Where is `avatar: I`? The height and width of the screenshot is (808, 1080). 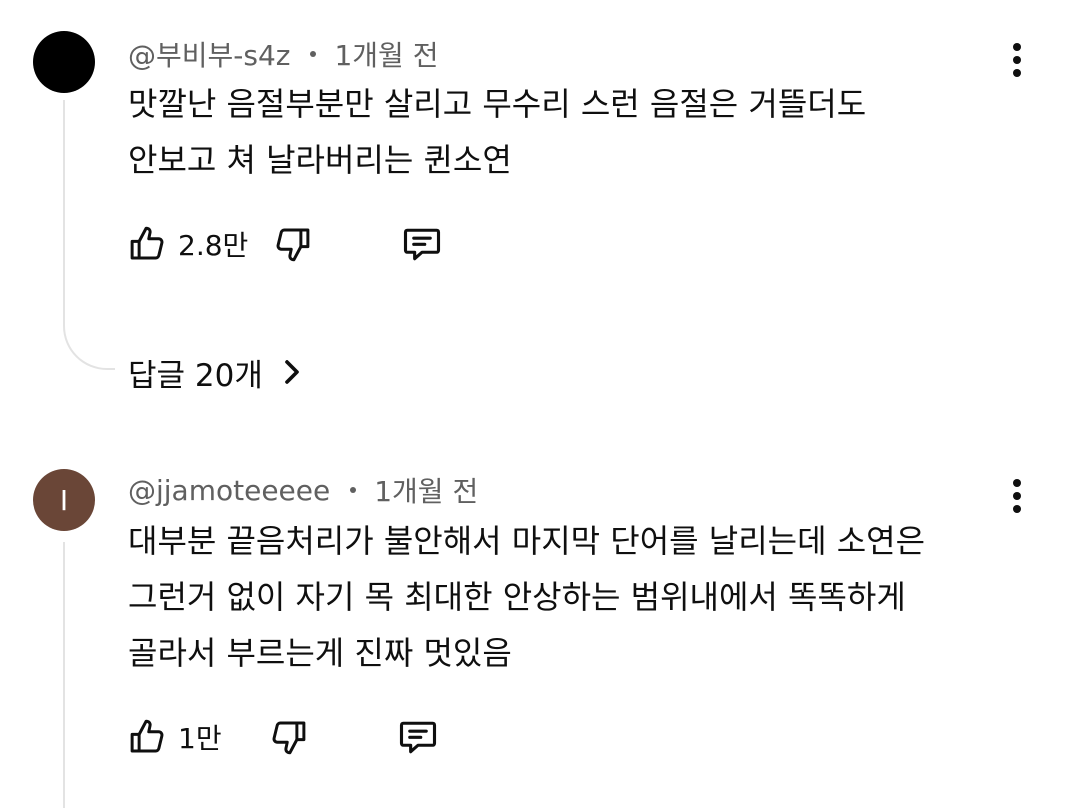 avatar: I is located at coordinates (64, 500).